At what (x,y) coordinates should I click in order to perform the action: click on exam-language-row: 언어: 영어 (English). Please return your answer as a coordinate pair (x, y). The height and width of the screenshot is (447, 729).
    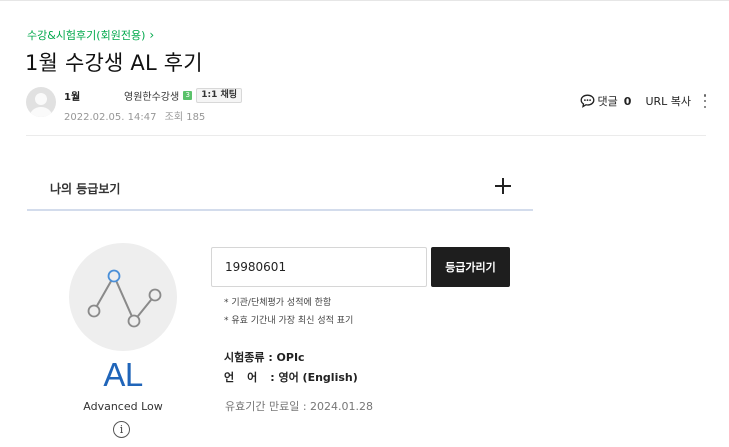
    Looking at the image, I should click on (291, 377).